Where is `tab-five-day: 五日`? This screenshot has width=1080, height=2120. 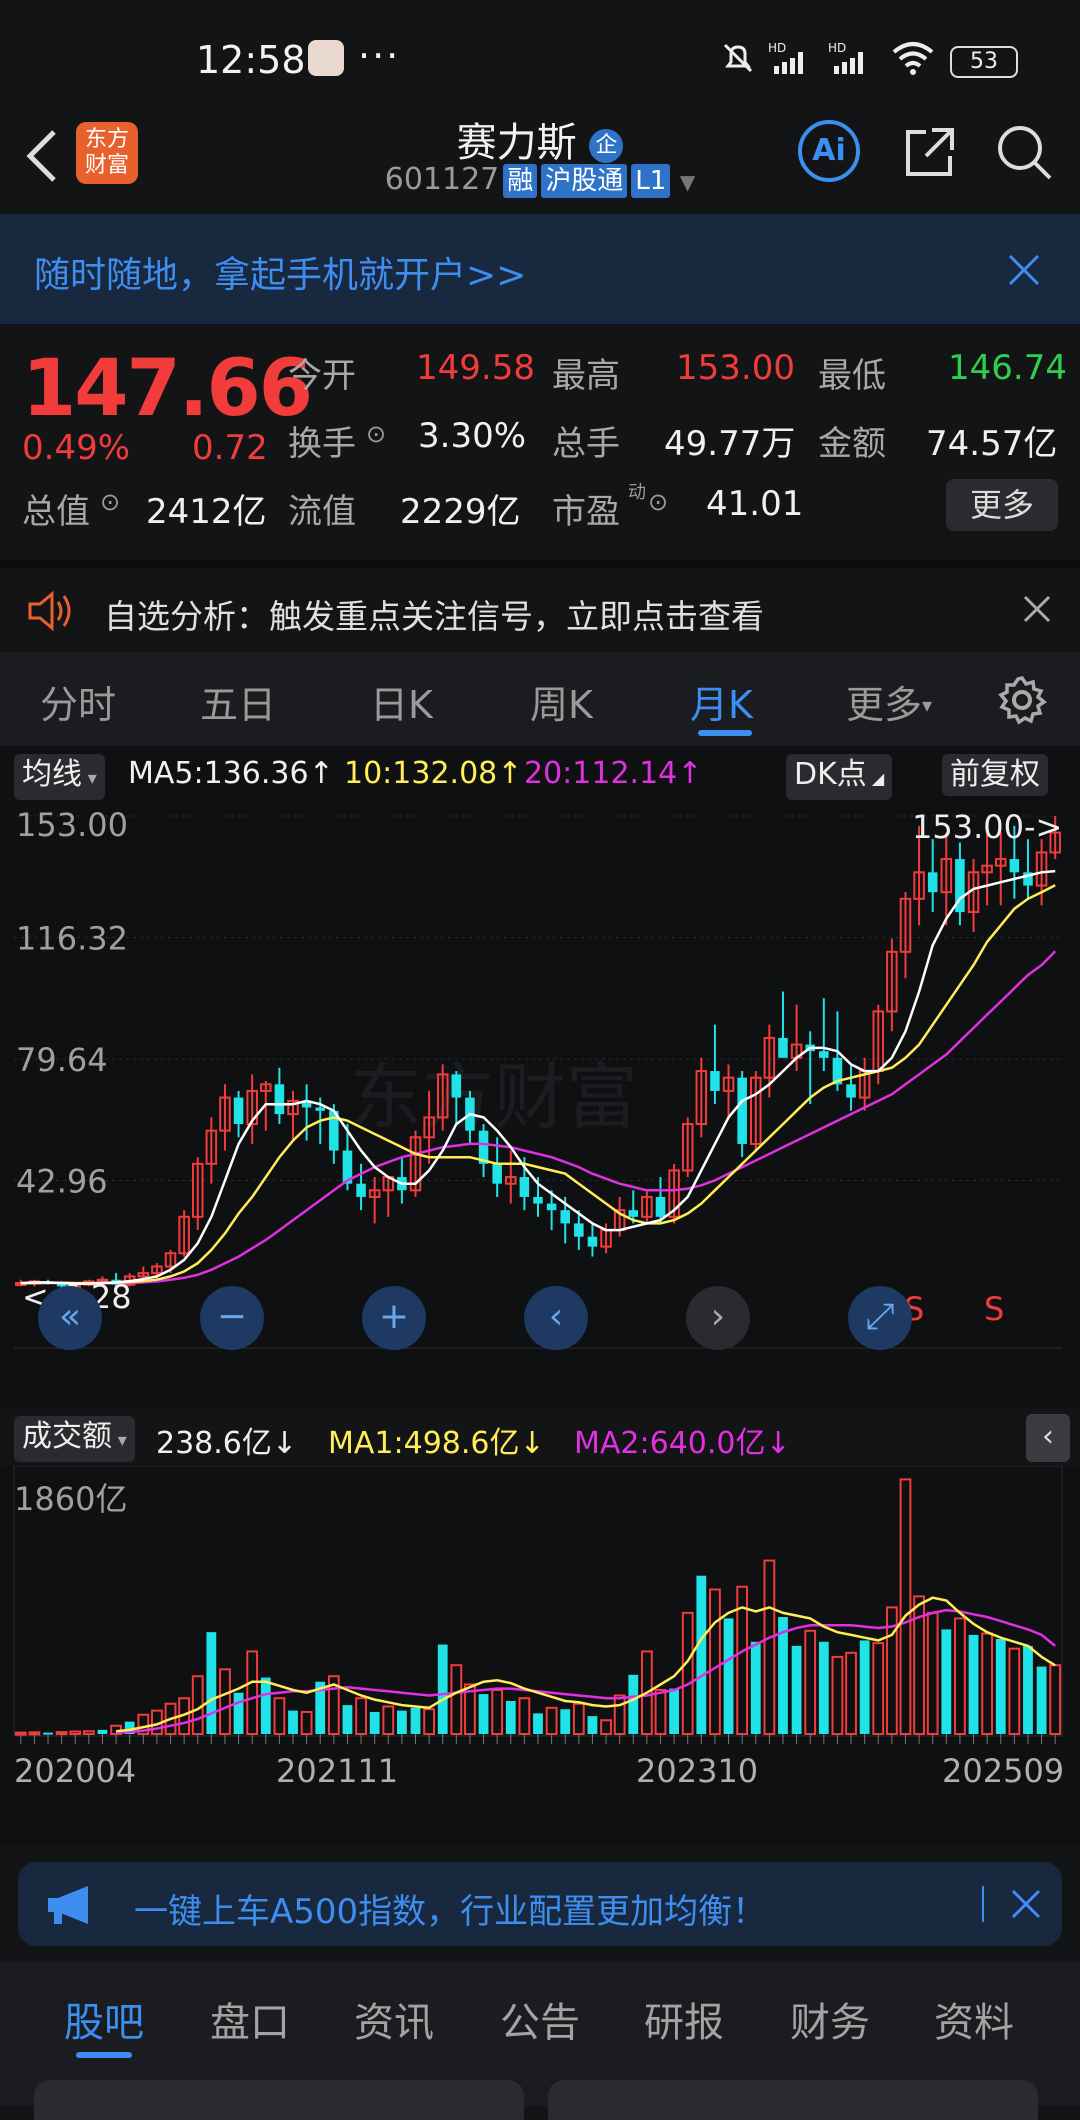
tab-five-day: 五日 is located at coordinates (238, 701).